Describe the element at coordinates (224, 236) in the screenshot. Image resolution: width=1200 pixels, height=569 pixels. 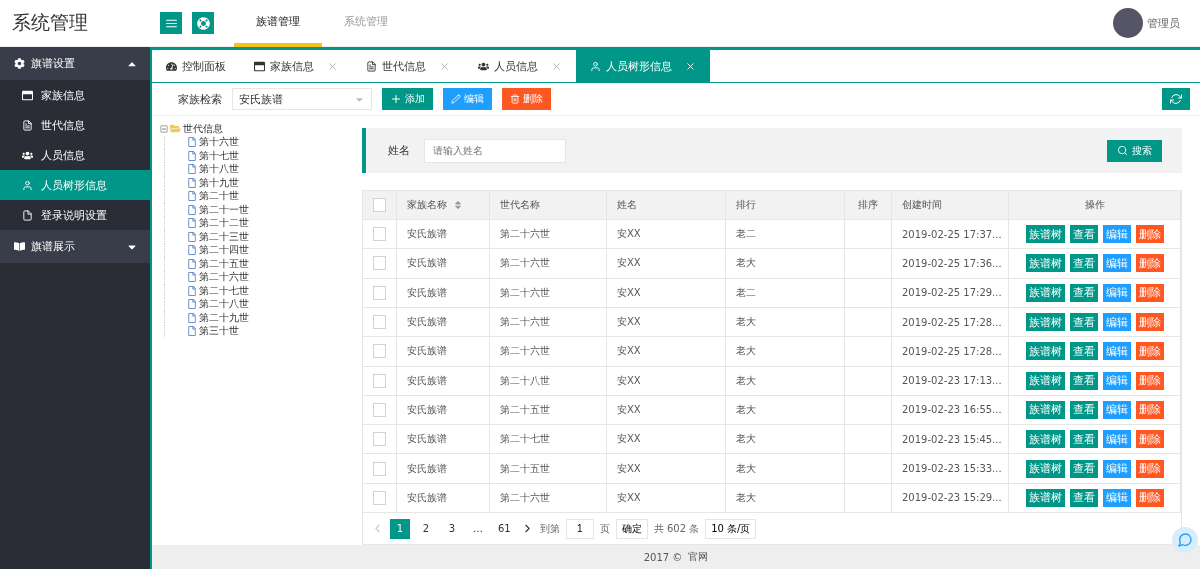
I see `tree-node: 第二十三世` at that location.